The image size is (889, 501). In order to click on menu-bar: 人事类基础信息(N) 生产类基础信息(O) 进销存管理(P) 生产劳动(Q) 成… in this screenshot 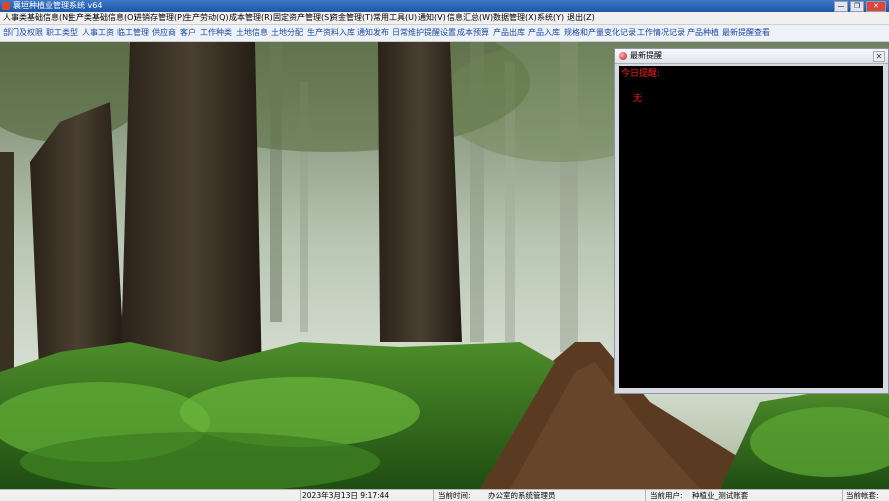, I will do `click(444, 18)`.